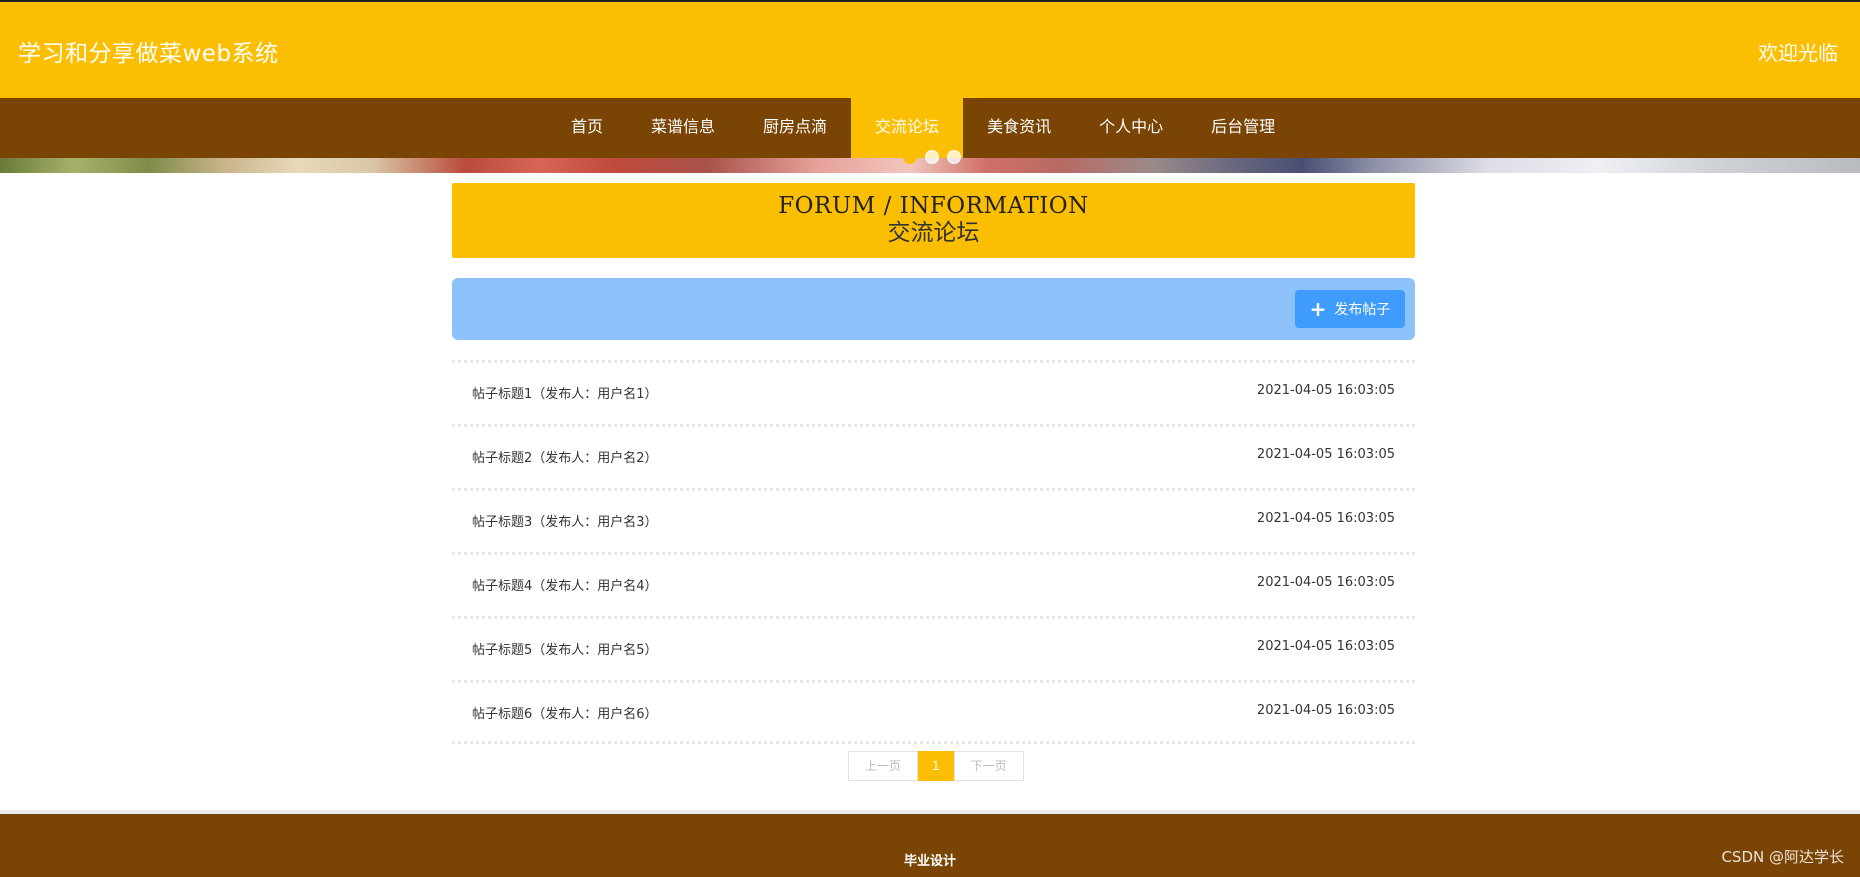 Image resolution: width=1860 pixels, height=877 pixels. Describe the element at coordinates (1131, 128) in the screenshot. I see `nav-item-personal-center: 个人中心` at that location.